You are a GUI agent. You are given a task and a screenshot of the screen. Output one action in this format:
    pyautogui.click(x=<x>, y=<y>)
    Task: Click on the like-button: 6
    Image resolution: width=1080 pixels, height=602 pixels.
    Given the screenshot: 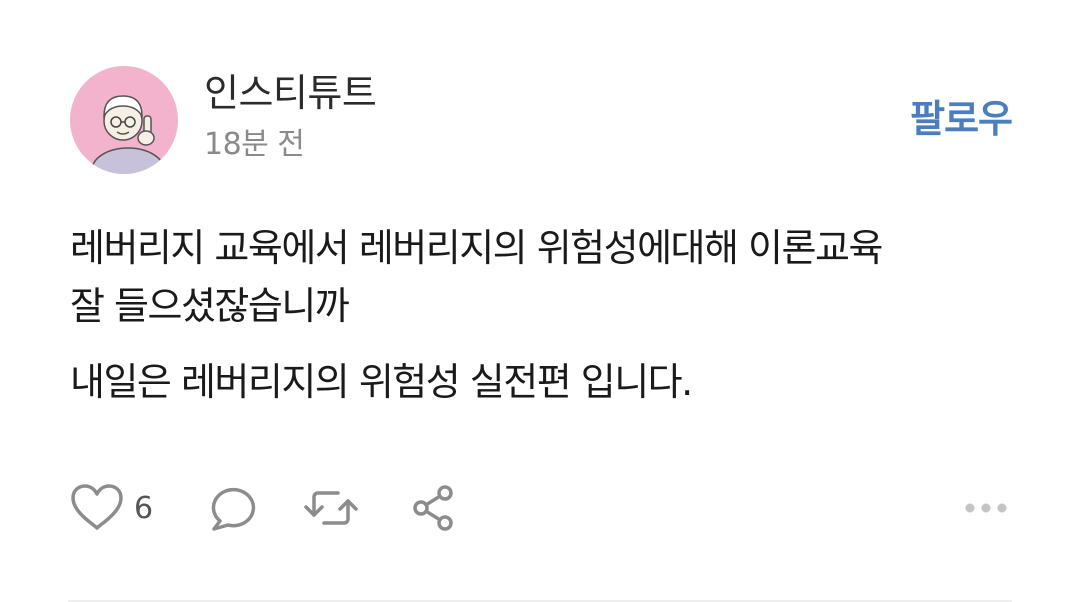 What is the action you would take?
    pyautogui.click(x=111, y=508)
    